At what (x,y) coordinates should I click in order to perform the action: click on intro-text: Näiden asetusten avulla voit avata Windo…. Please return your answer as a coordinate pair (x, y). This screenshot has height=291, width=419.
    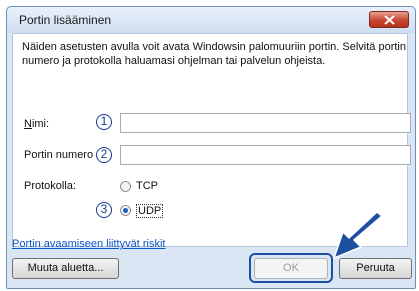
    Looking at the image, I should click on (214, 54).